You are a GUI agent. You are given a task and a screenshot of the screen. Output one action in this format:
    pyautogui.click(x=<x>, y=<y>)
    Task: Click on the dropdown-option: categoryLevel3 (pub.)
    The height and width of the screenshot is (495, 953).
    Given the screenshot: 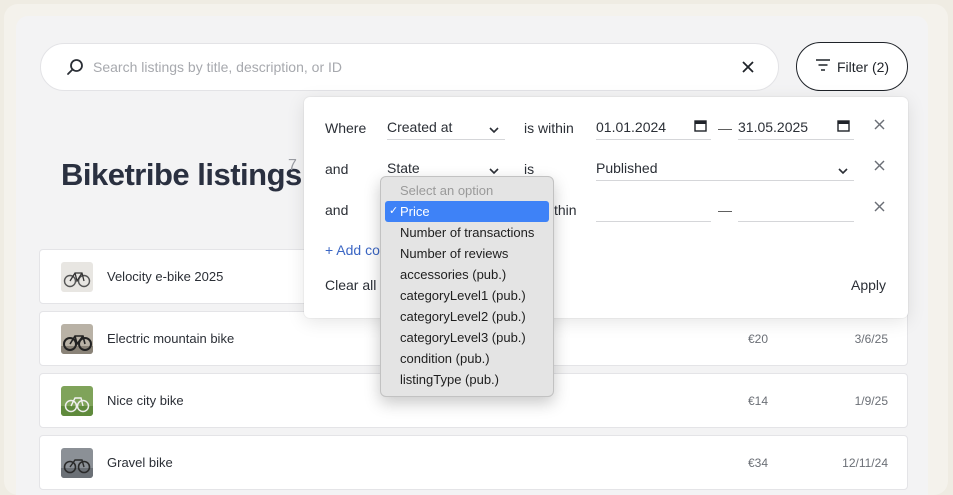 What is the action you would take?
    pyautogui.click(x=467, y=337)
    